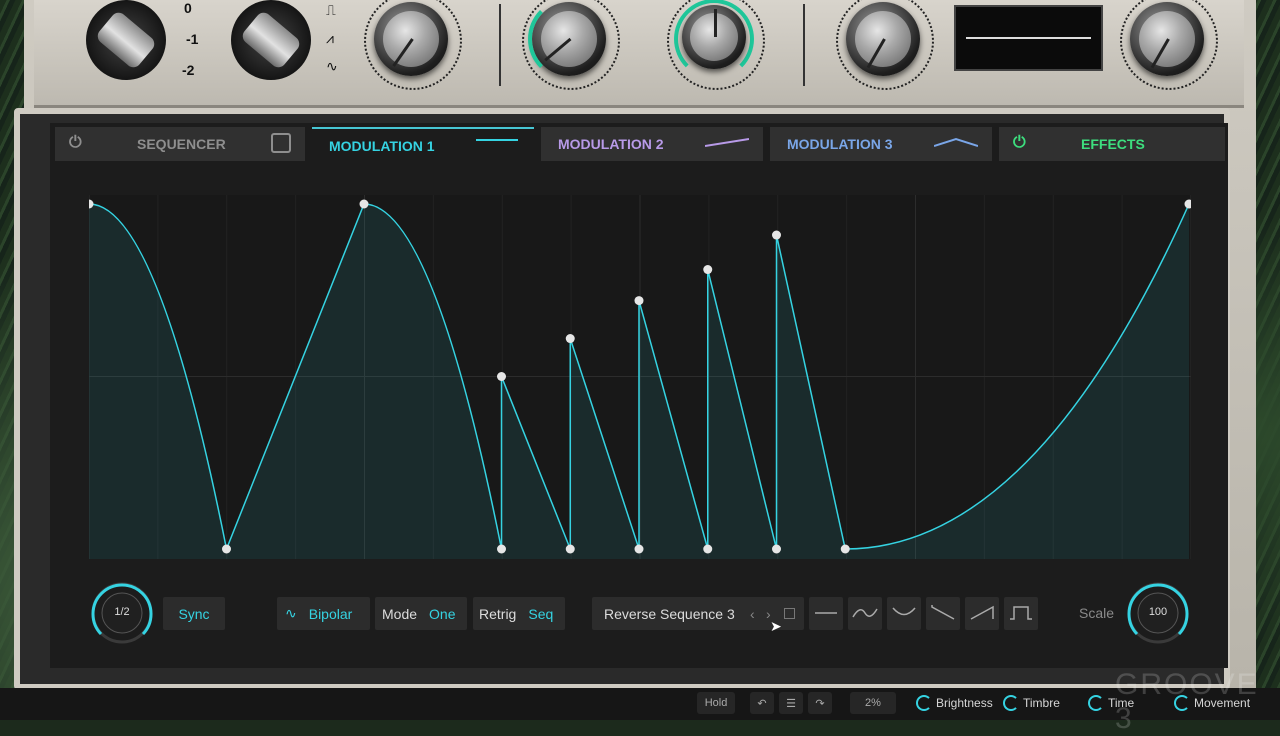 The height and width of the screenshot is (736, 1280). I want to click on effects-power-icon: ⏻, so click(1019, 143).